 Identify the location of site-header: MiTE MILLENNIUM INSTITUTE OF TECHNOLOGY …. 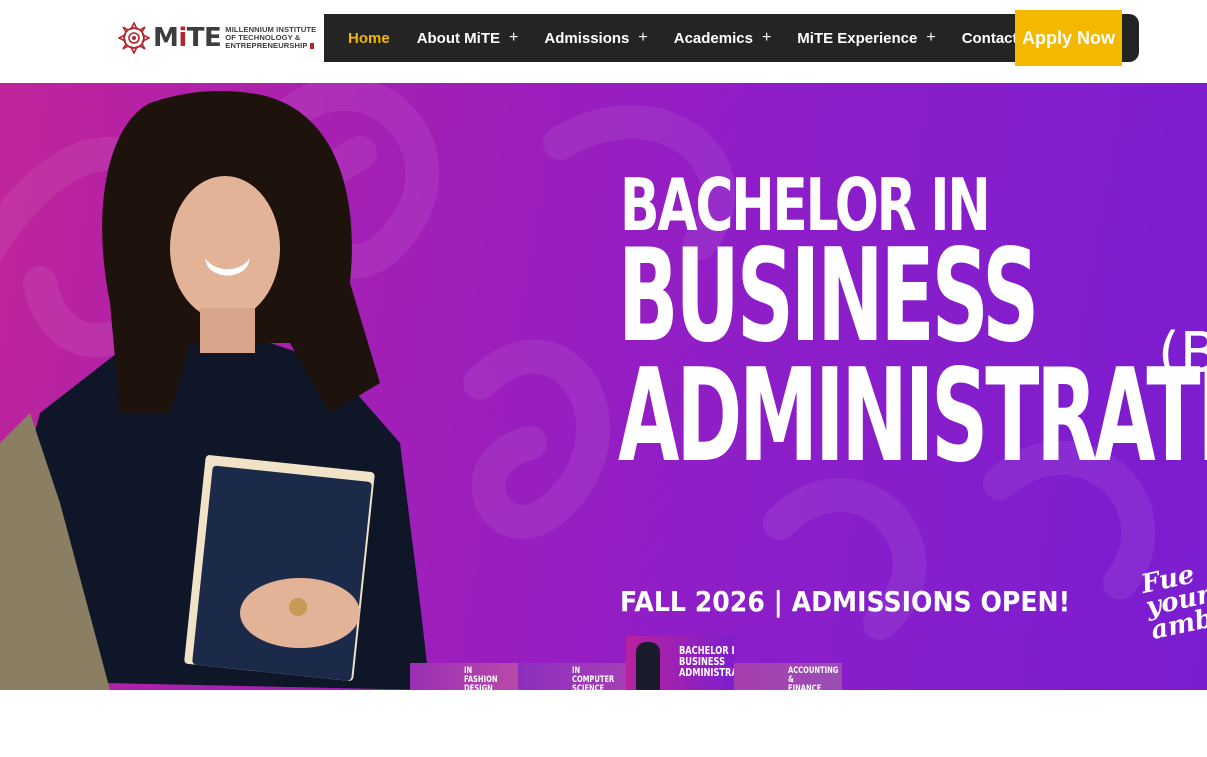
(603, 41).